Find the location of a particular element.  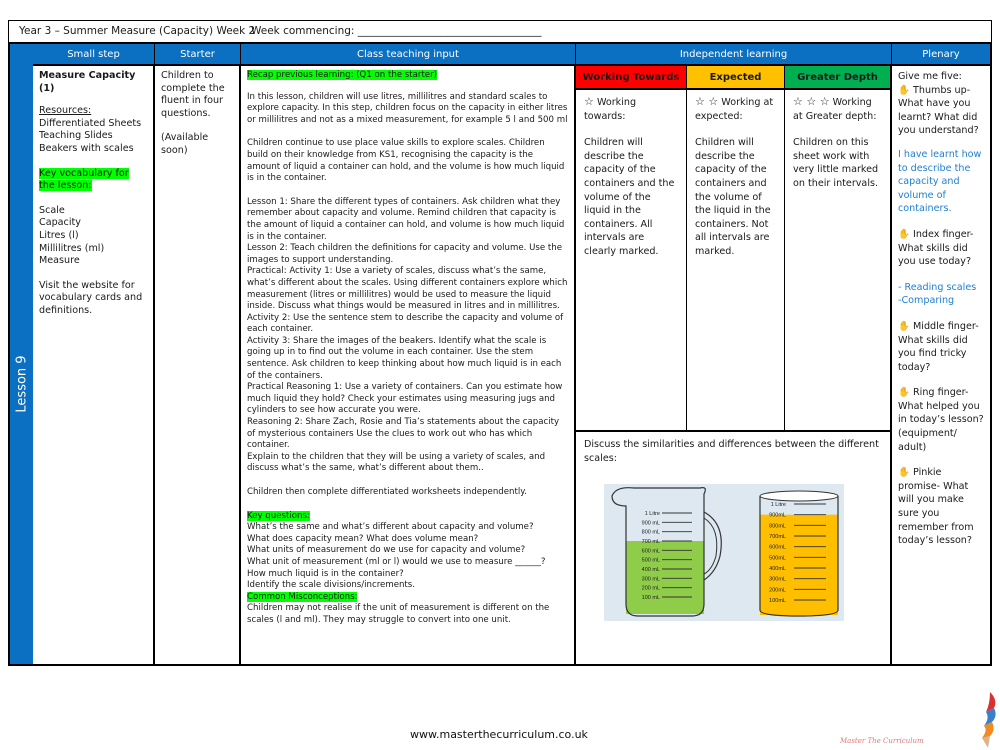

scale-label: 800mL is located at coordinates (777, 526).